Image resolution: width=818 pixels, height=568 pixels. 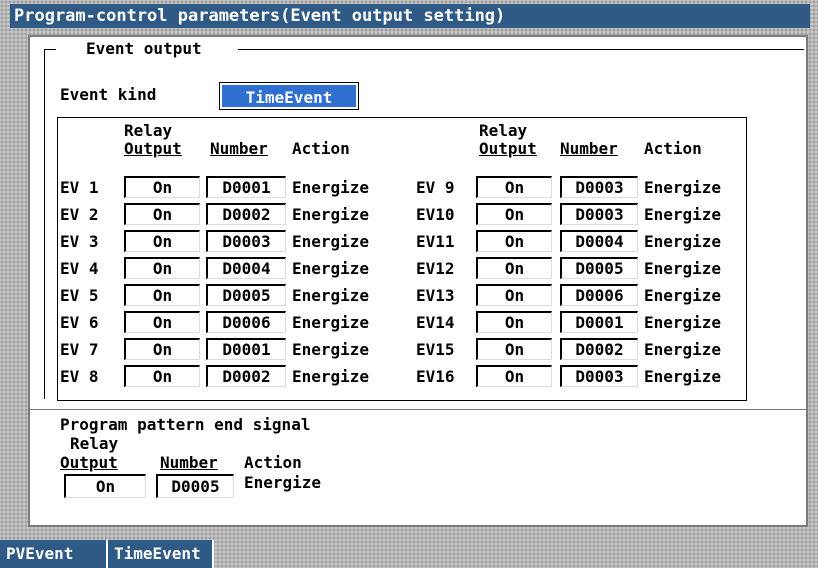 I want to click on relay-output-field-ev15: On, so click(x=514, y=349).